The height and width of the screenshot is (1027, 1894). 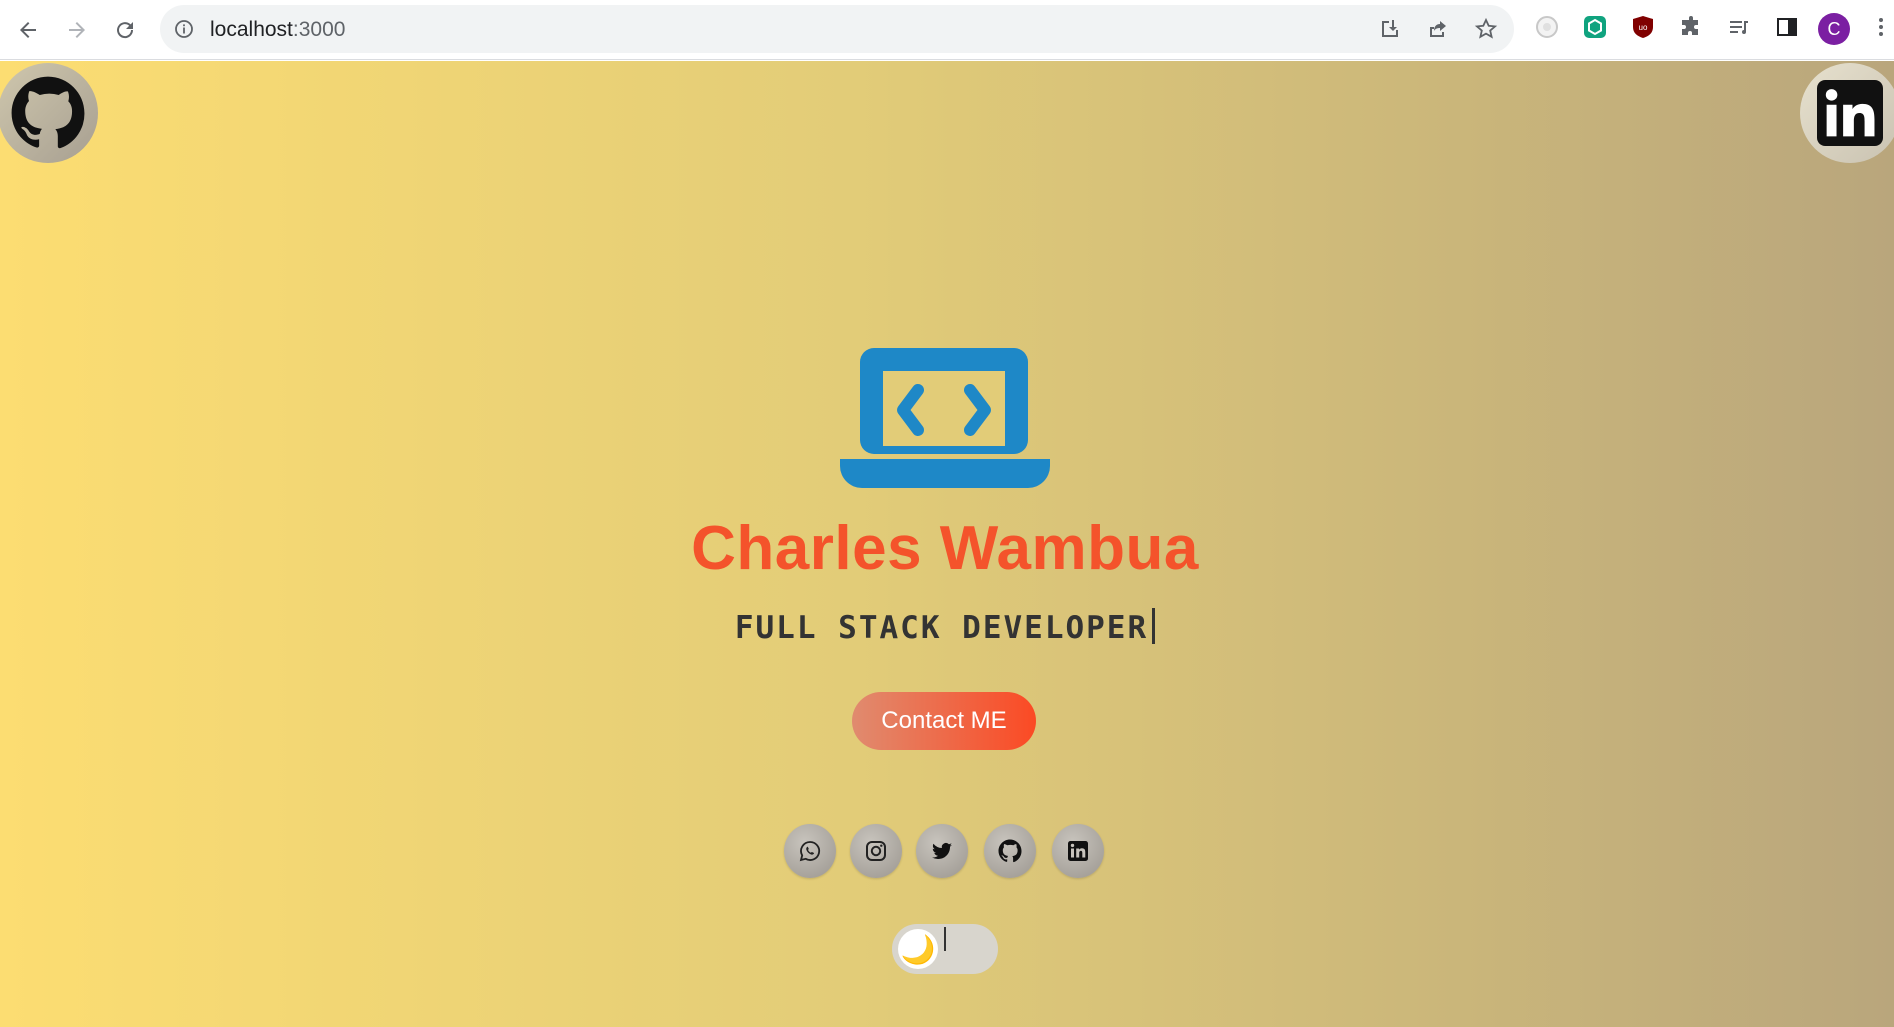 What do you see at coordinates (1691, 27) in the screenshot?
I see `extensions-puzzle-icon` at bounding box center [1691, 27].